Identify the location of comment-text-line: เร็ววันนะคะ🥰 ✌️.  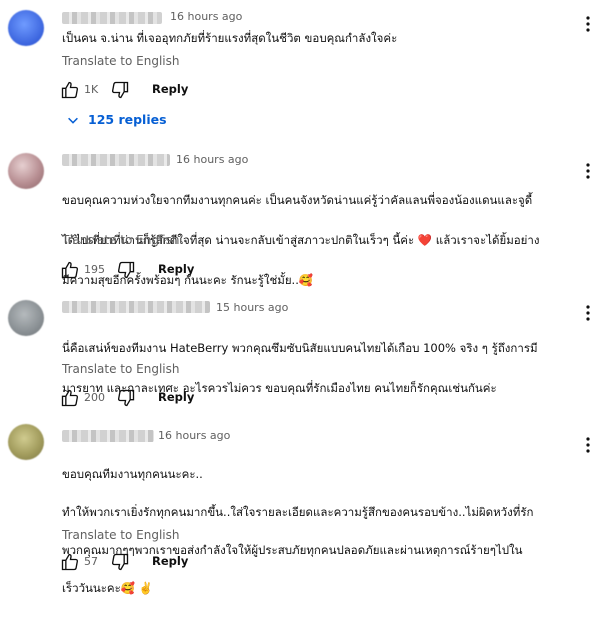
(108, 588).